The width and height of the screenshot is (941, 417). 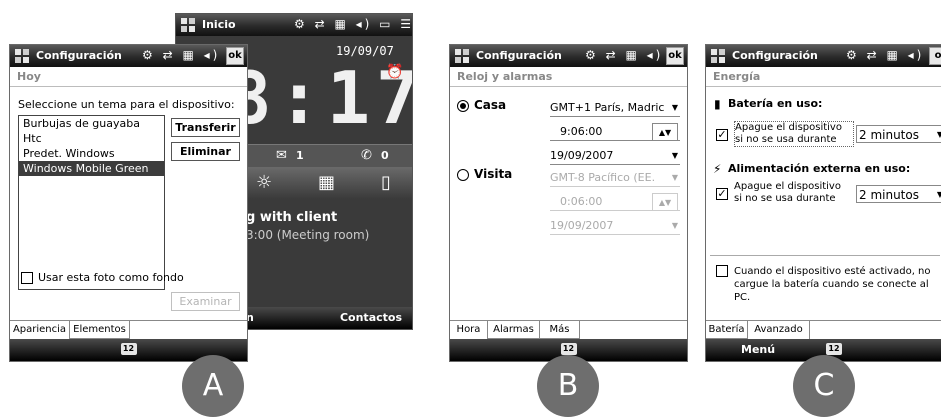 What do you see at coordinates (308, 235) in the screenshot?
I see `appointment-detail: 3:00 (Meeting room)` at bounding box center [308, 235].